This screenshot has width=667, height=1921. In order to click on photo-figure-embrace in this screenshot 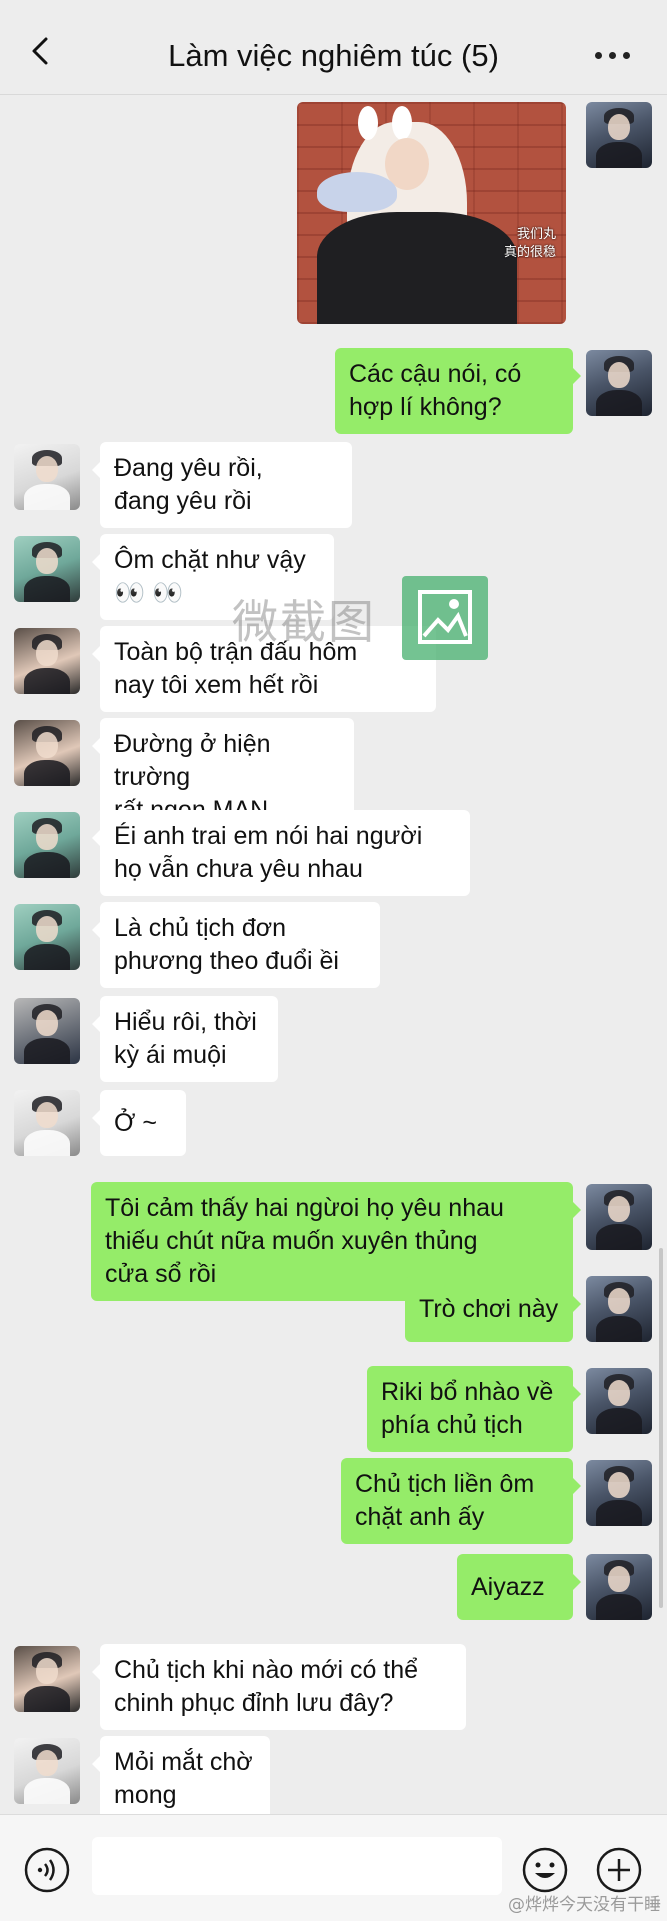, I will do `click(417, 268)`.